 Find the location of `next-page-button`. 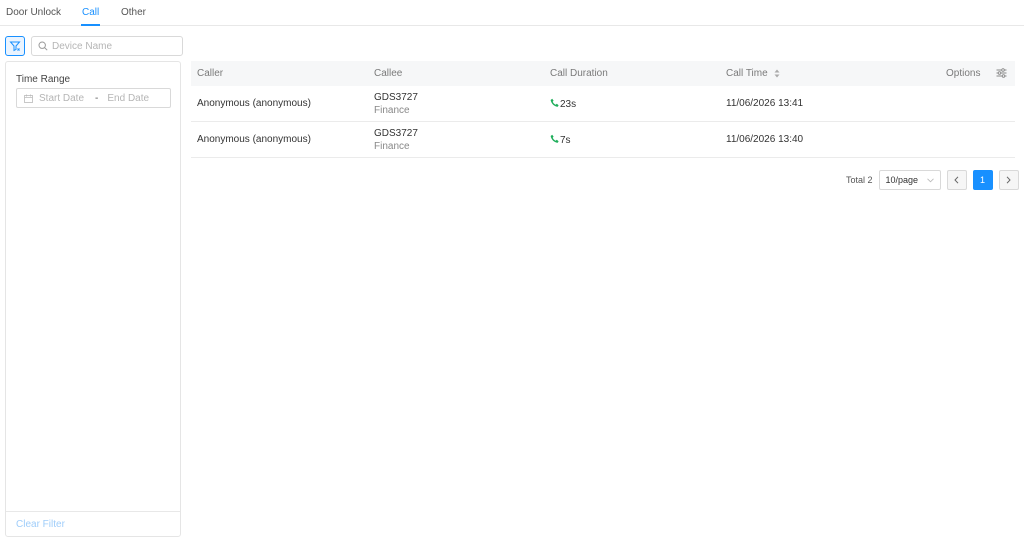

next-page-button is located at coordinates (1008, 180).